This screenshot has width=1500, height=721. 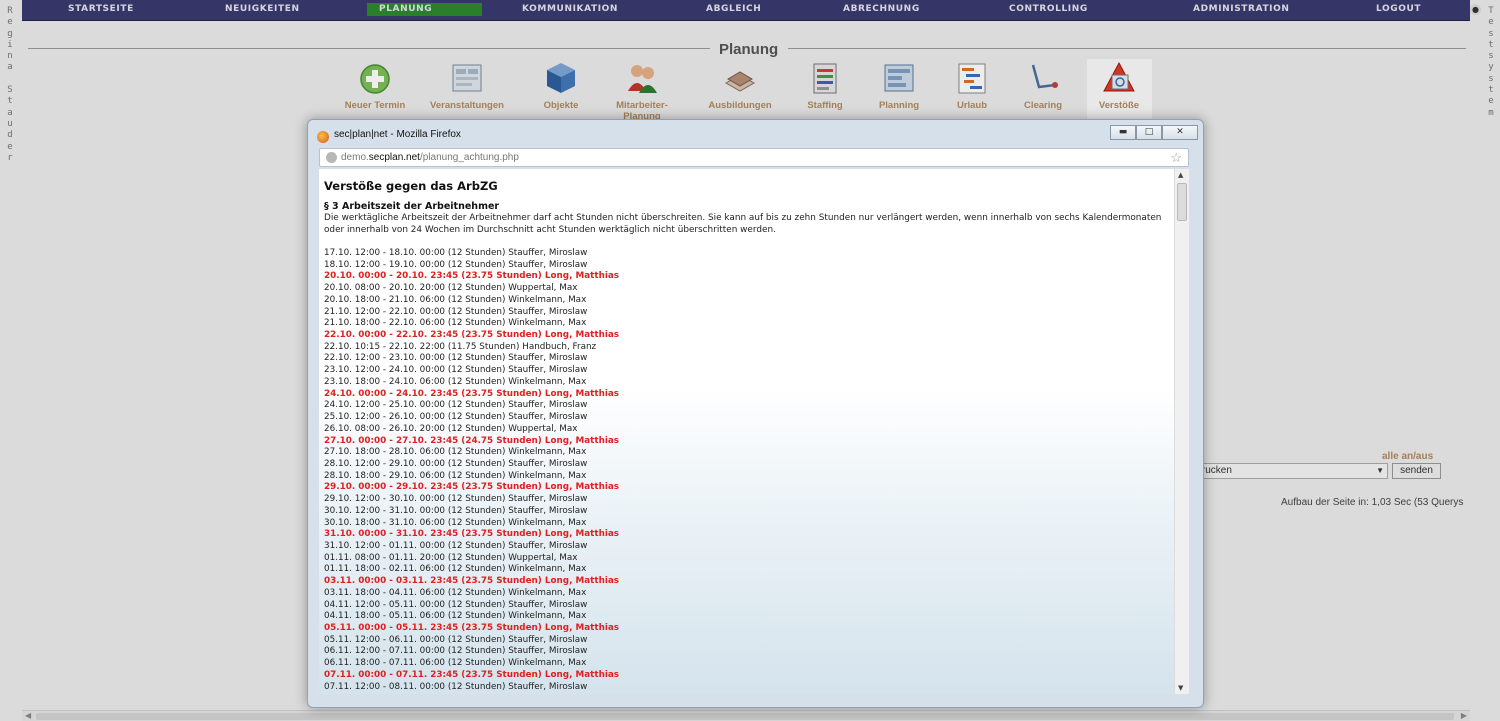 I want to click on bookmark-star-icon: ☆, so click(x=1176, y=158).